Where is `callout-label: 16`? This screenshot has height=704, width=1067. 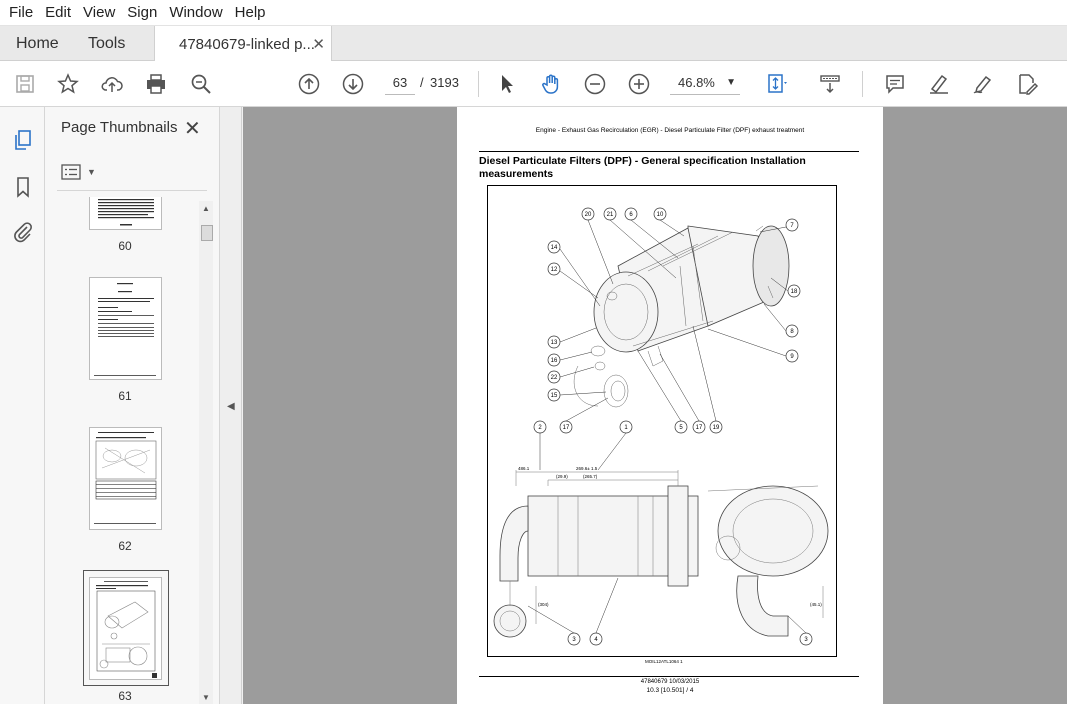
callout-label: 16 is located at coordinates (554, 361).